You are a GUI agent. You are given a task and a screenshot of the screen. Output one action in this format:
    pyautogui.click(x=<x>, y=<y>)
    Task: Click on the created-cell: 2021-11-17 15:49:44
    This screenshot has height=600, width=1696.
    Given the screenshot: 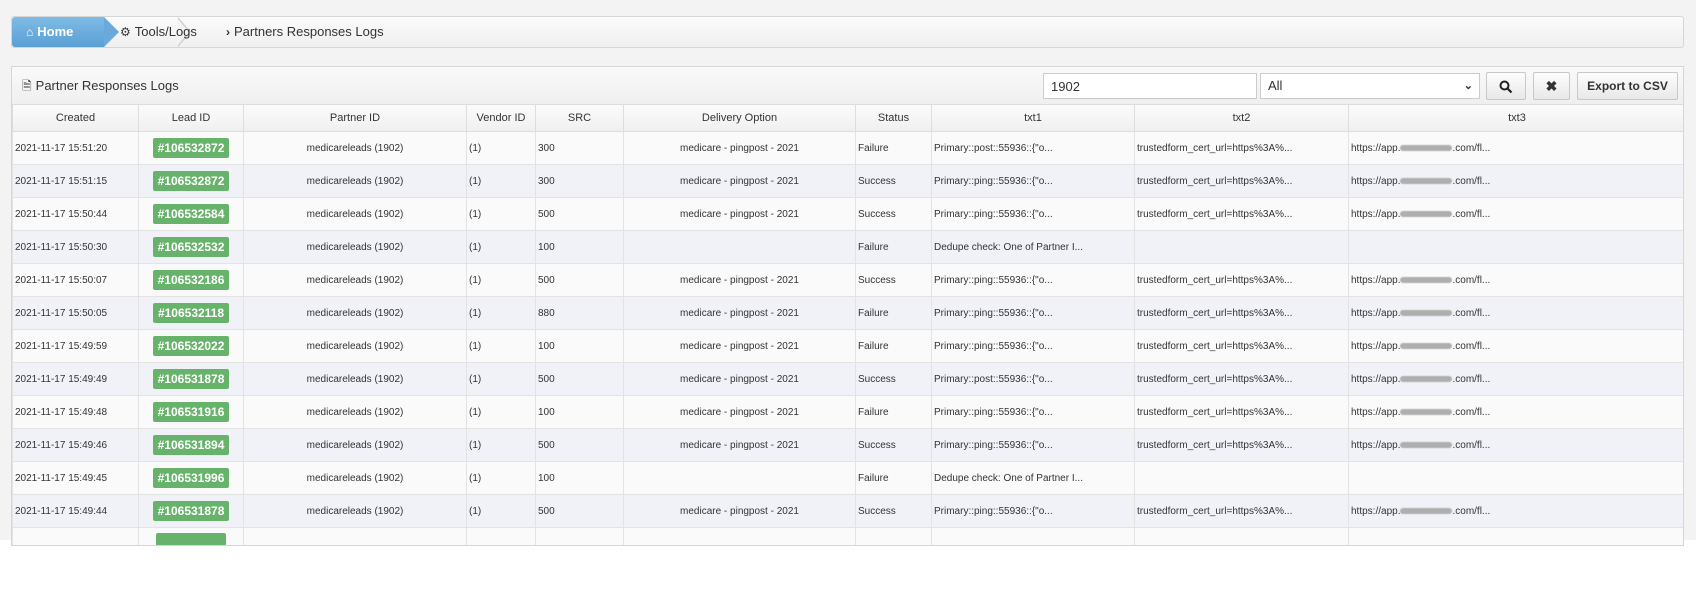 What is the action you would take?
    pyautogui.click(x=75, y=511)
    